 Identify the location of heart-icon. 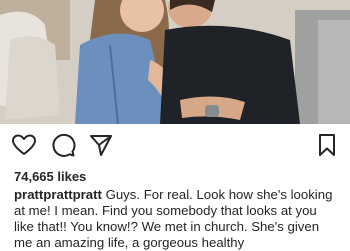
(24, 145).